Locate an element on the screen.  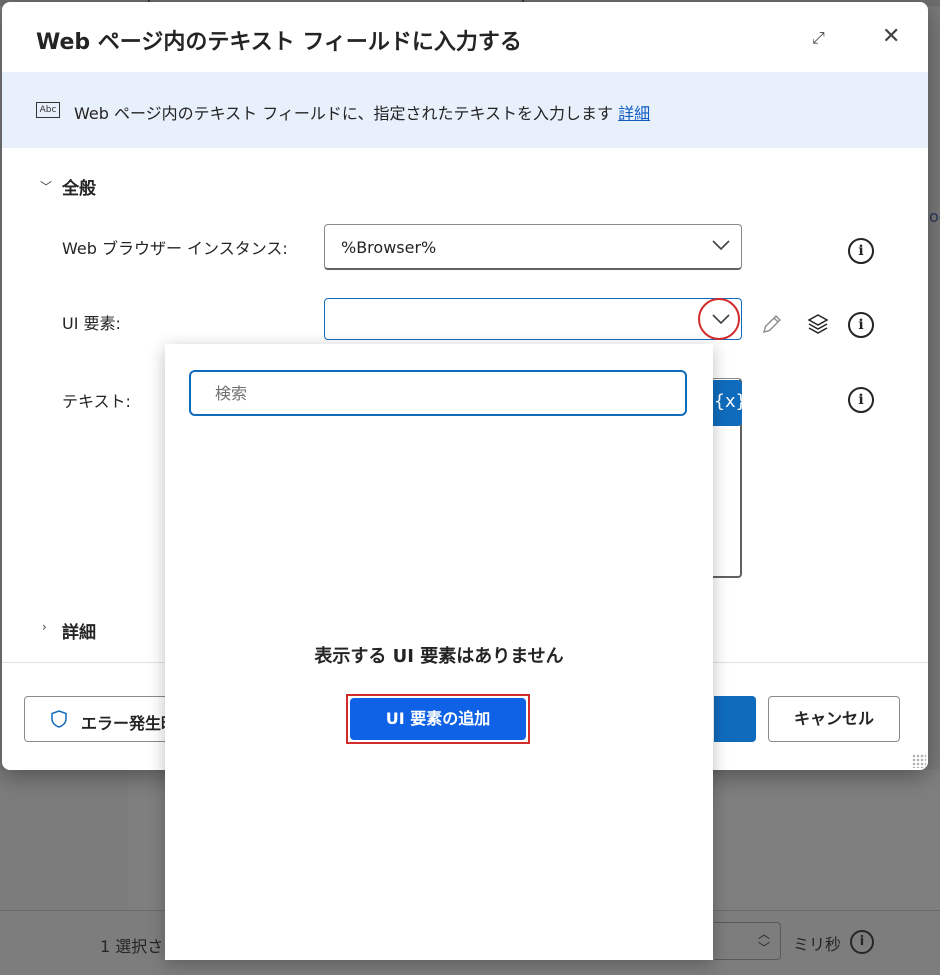
status-selection-text: 1 選択さ is located at coordinates (132, 946).